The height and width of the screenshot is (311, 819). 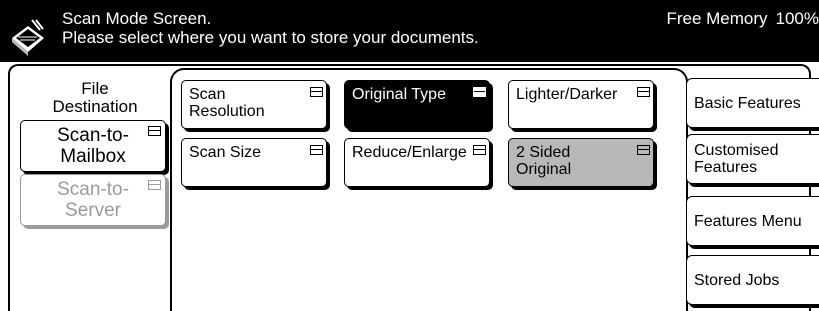 I want to click on original-type-label: Original Type, so click(x=399, y=94).